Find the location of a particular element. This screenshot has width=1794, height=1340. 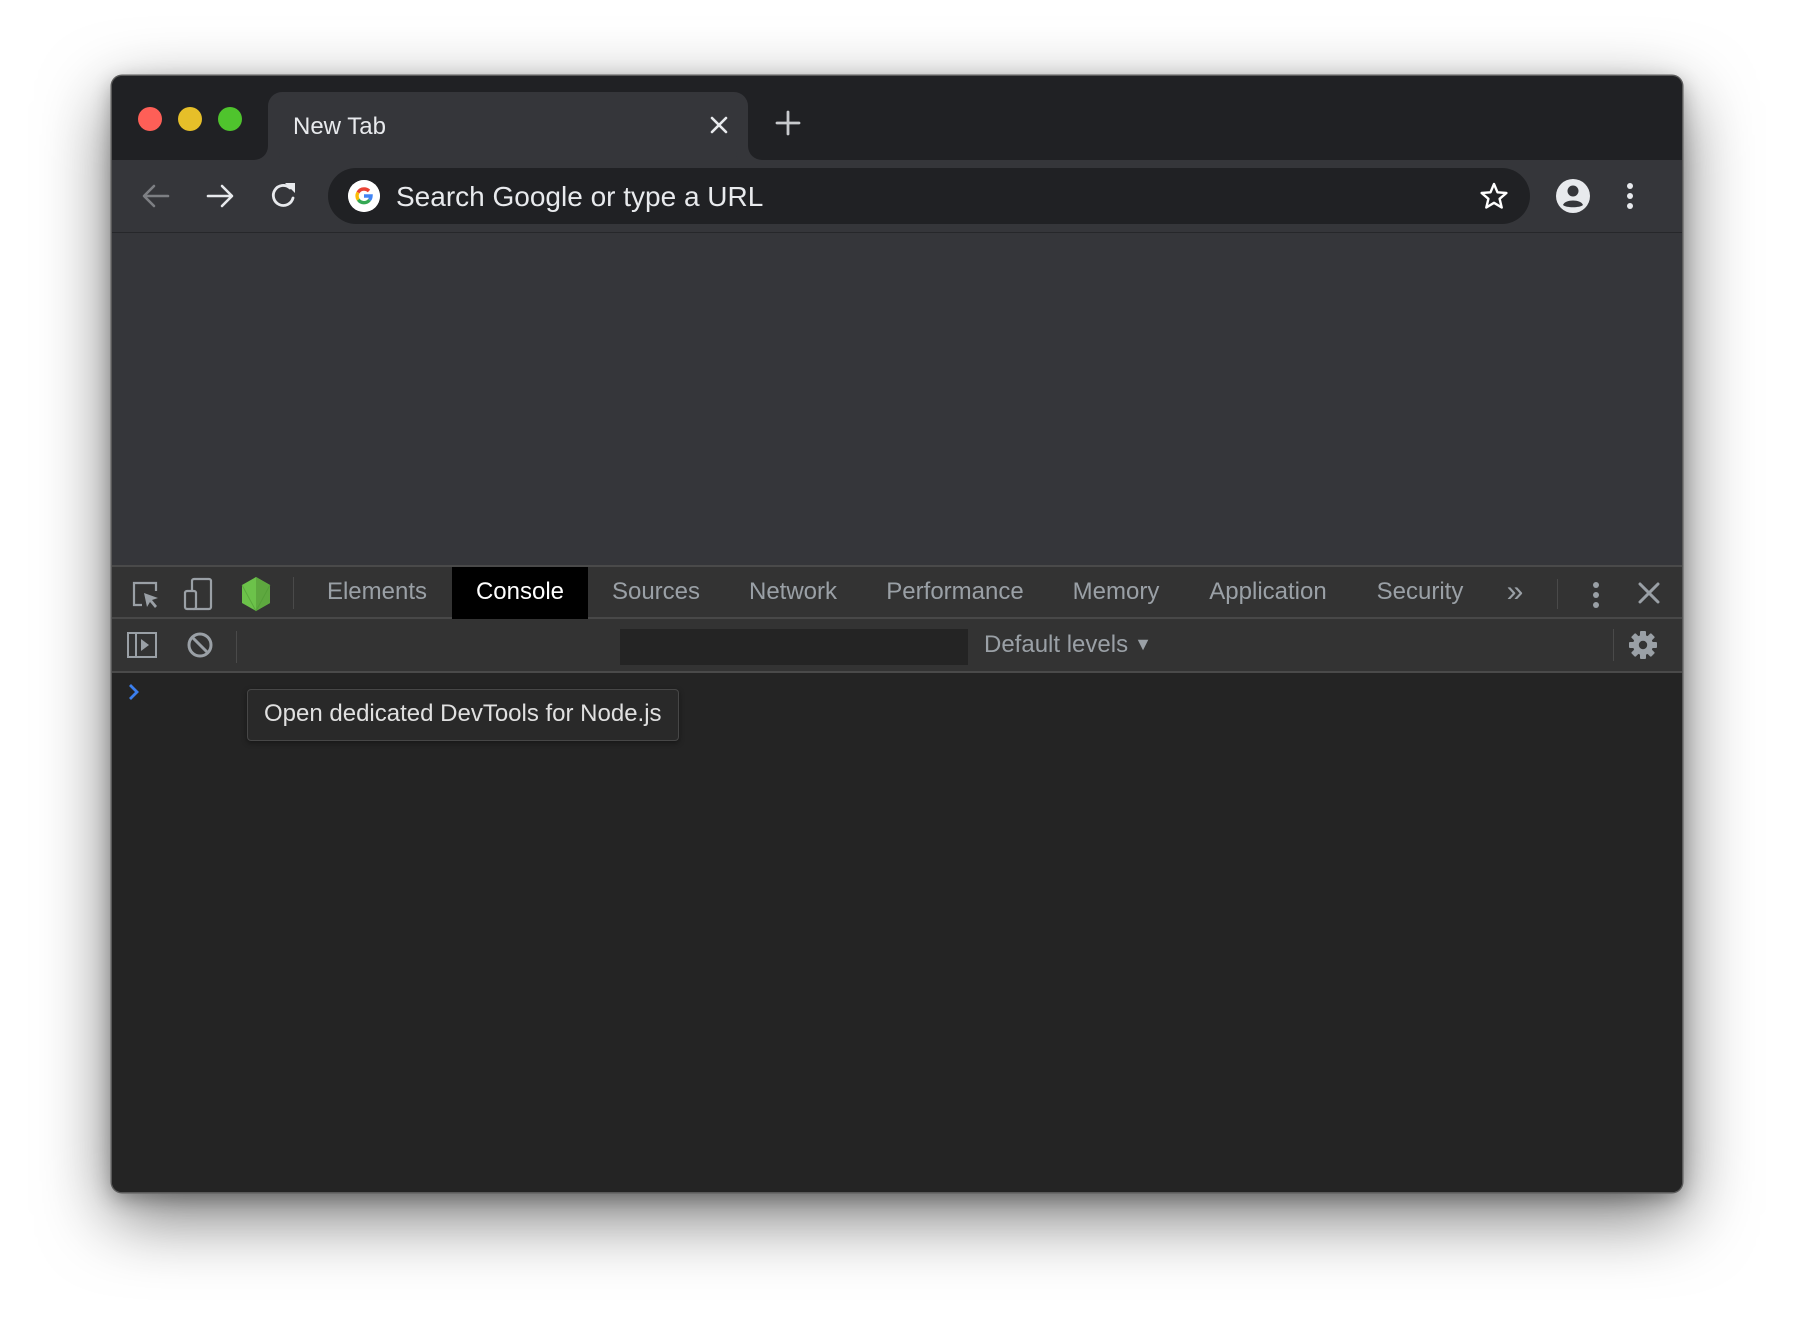

inspect-element-icon is located at coordinates (145, 594).